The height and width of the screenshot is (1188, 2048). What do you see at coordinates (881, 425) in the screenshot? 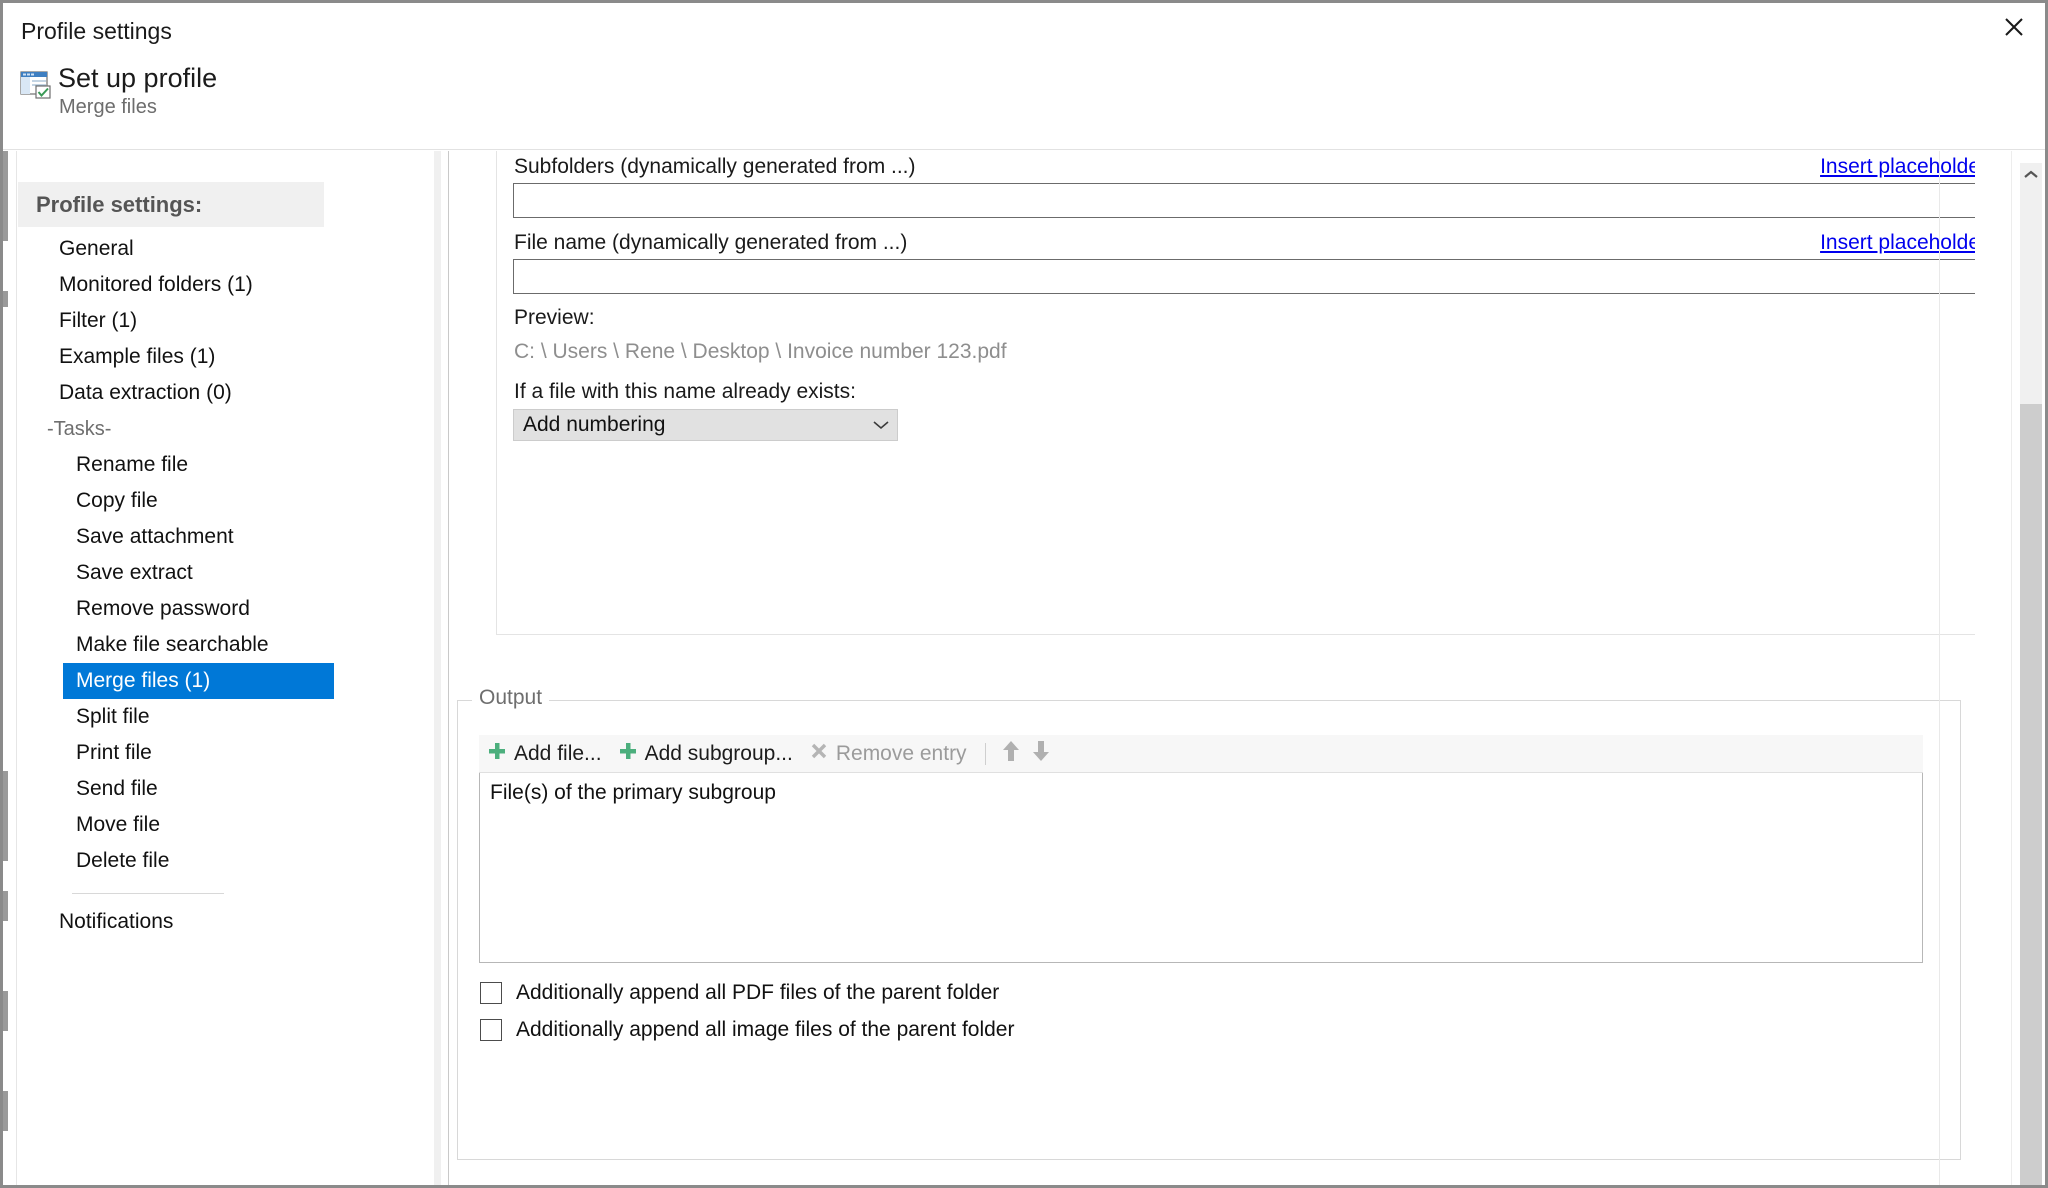
I see `chevron-down-icon` at bounding box center [881, 425].